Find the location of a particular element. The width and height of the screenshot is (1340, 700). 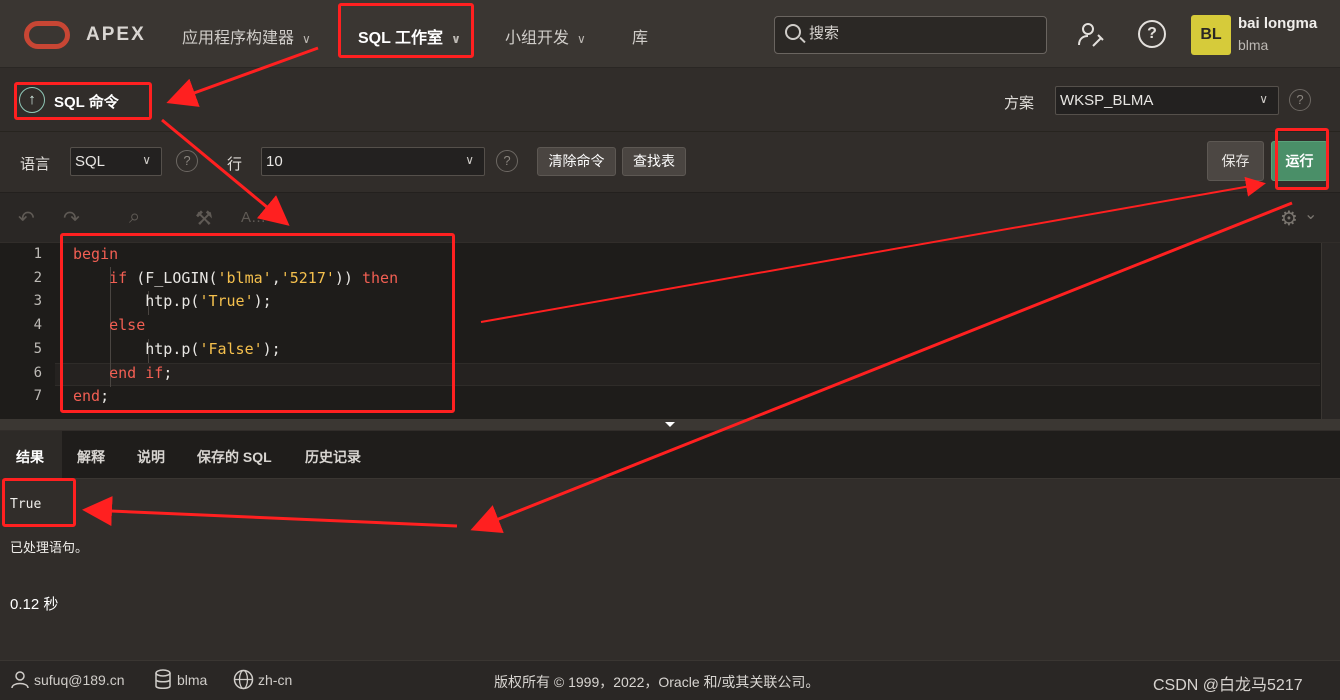

output-line: 已处理语句。 is located at coordinates (49, 548).